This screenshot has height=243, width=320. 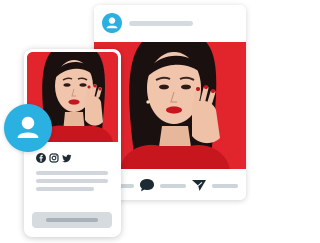 What do you see at coordinates (199, 185) in the screenshot?
I see `send-icon` at bounding box center [199, 185].